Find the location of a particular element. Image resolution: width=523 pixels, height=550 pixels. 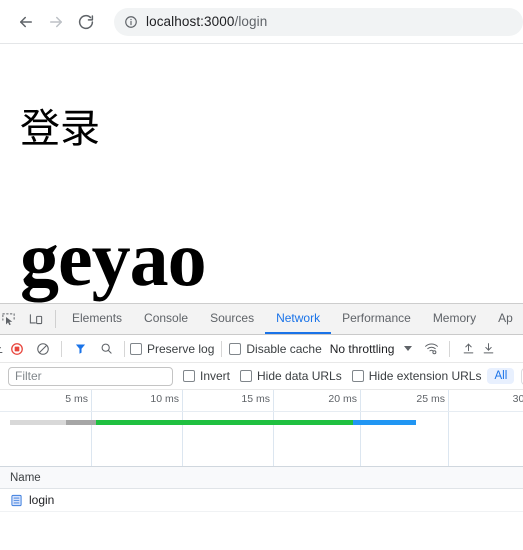

network-toolbar: Preserve log Disable cache No throttling is located at coordinates (261, 349).